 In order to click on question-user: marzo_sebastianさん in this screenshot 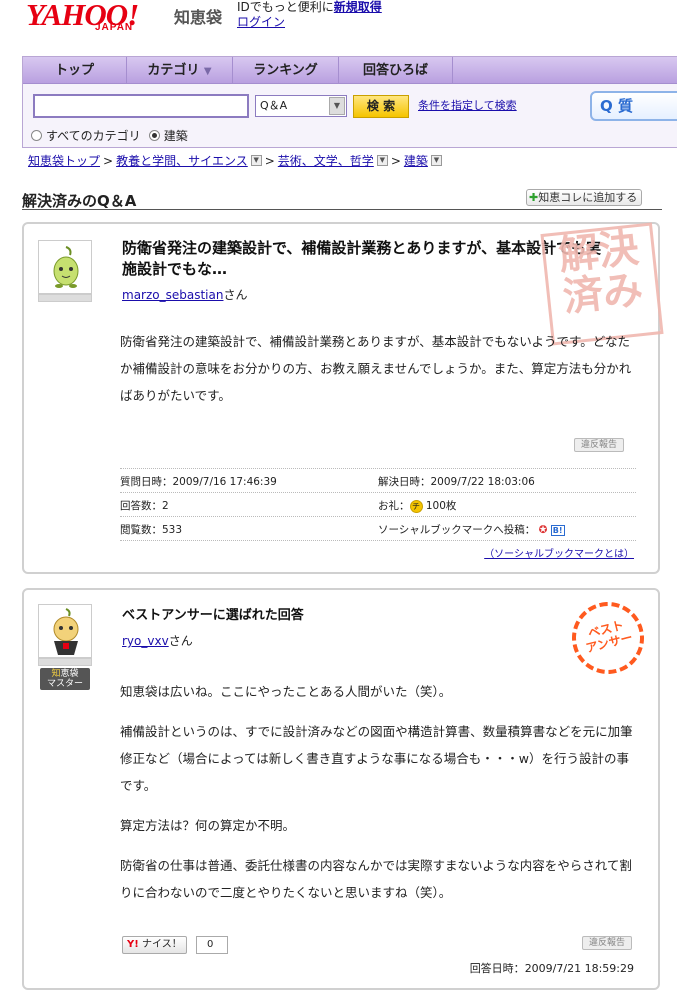, I will do `click(185, 295)`.